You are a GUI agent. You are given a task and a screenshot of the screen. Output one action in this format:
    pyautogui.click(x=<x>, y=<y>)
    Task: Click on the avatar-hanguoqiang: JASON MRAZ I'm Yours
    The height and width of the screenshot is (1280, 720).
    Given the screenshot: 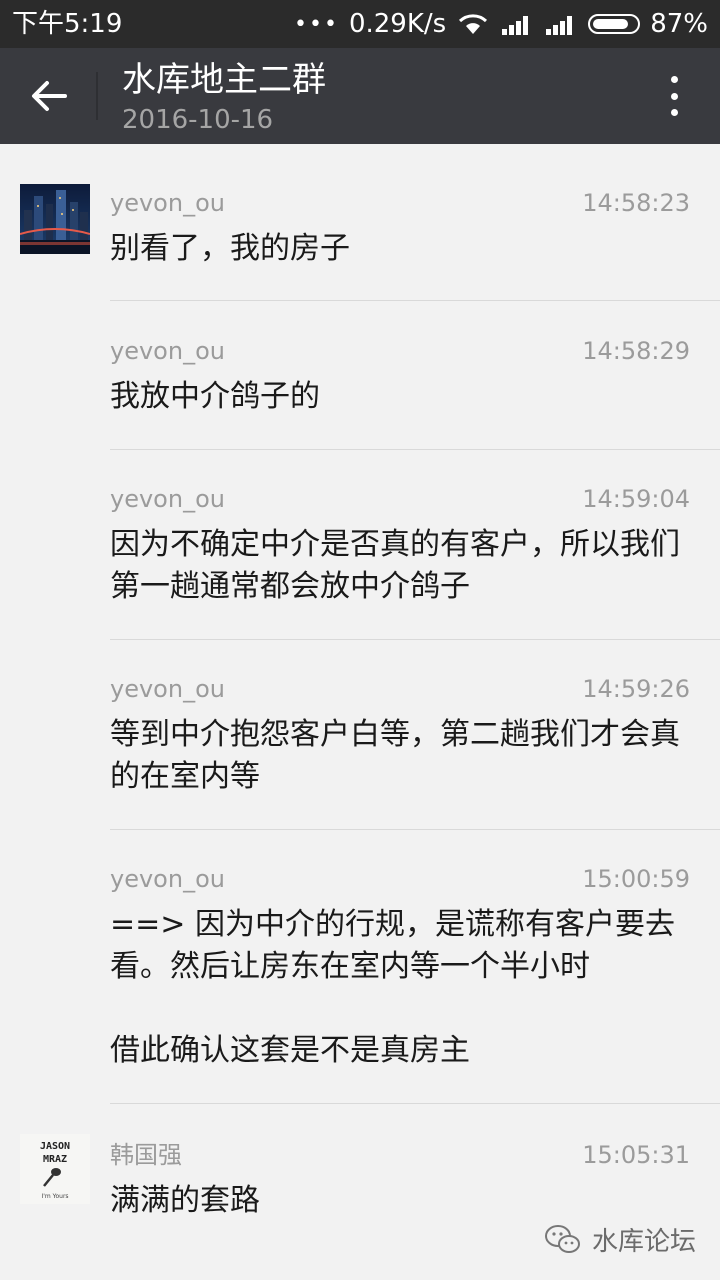 What is the action you would take?
    pyautogui.click(x=55, y=1169)
    